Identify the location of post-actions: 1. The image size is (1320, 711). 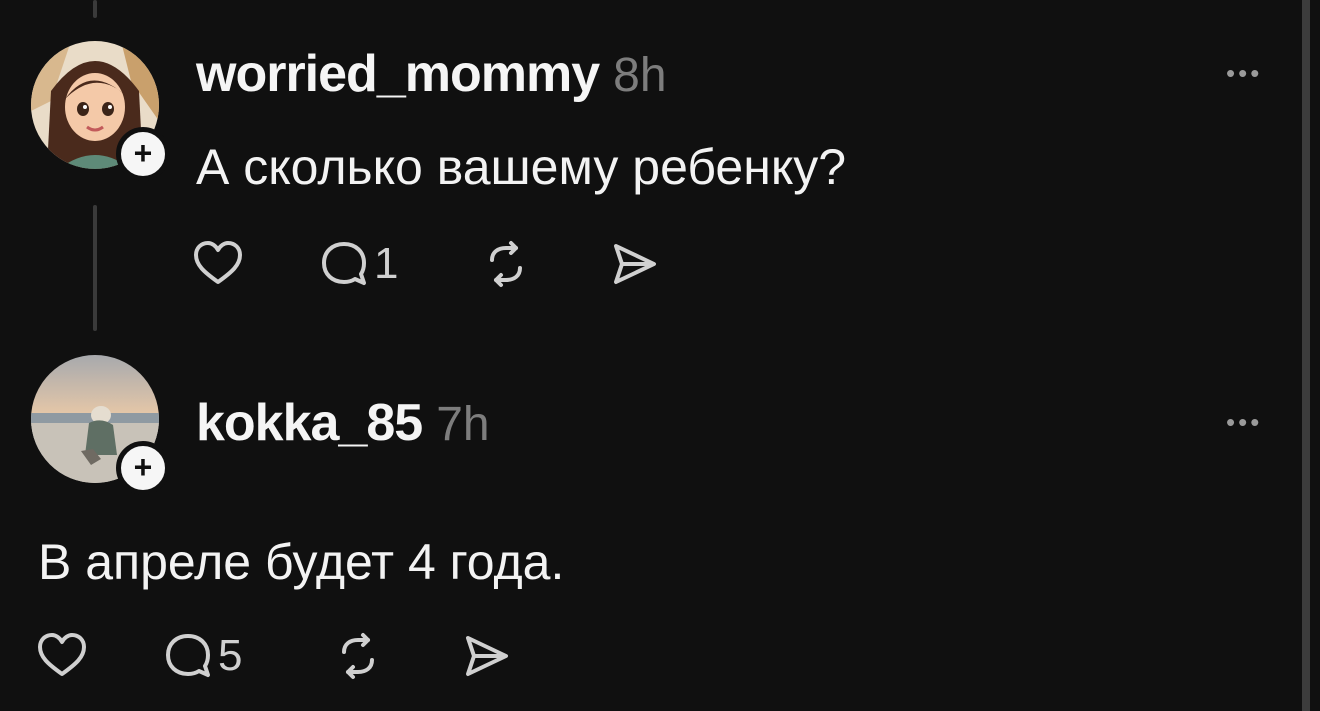
(426, 264).